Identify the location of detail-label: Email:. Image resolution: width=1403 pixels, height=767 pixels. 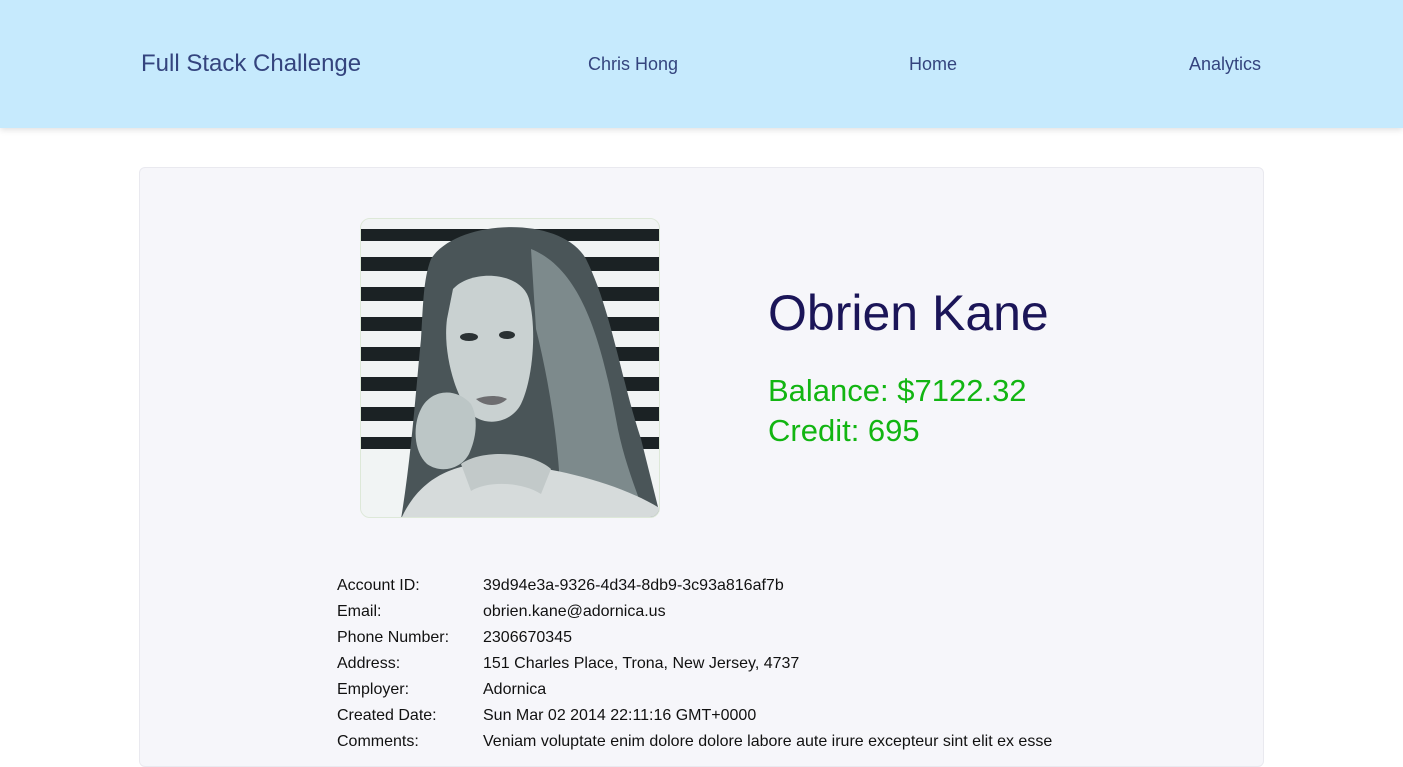
(359, 611).